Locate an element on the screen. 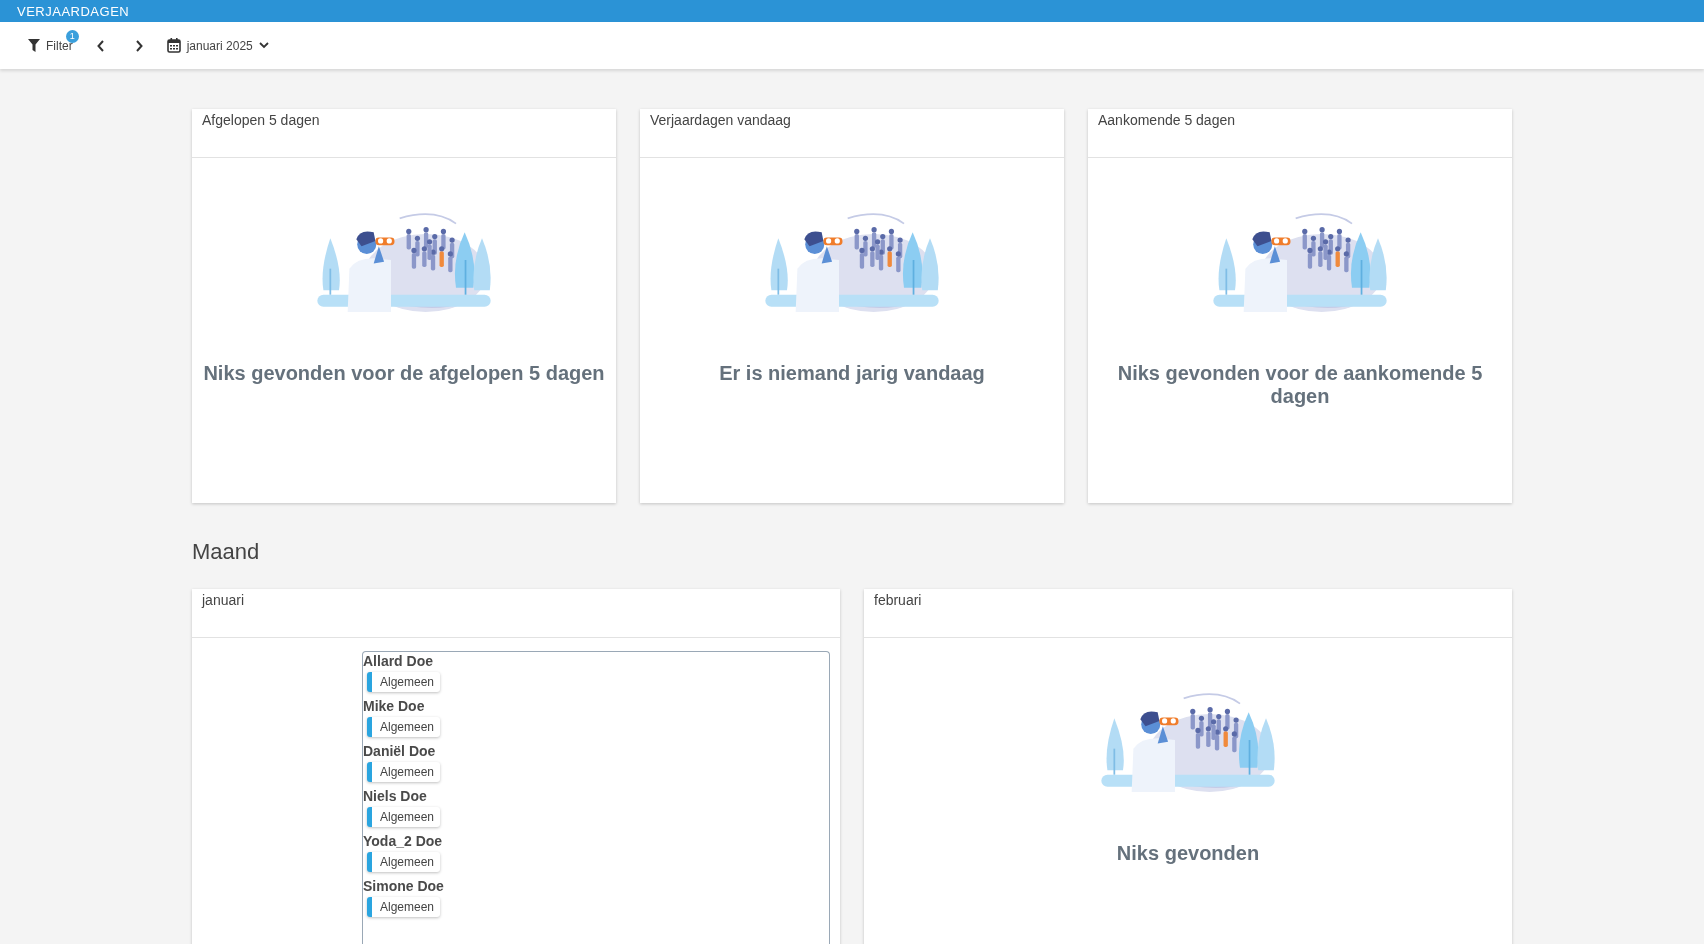  card-title: Aankomende 5 dagen is located at coordinates (1166, 120).